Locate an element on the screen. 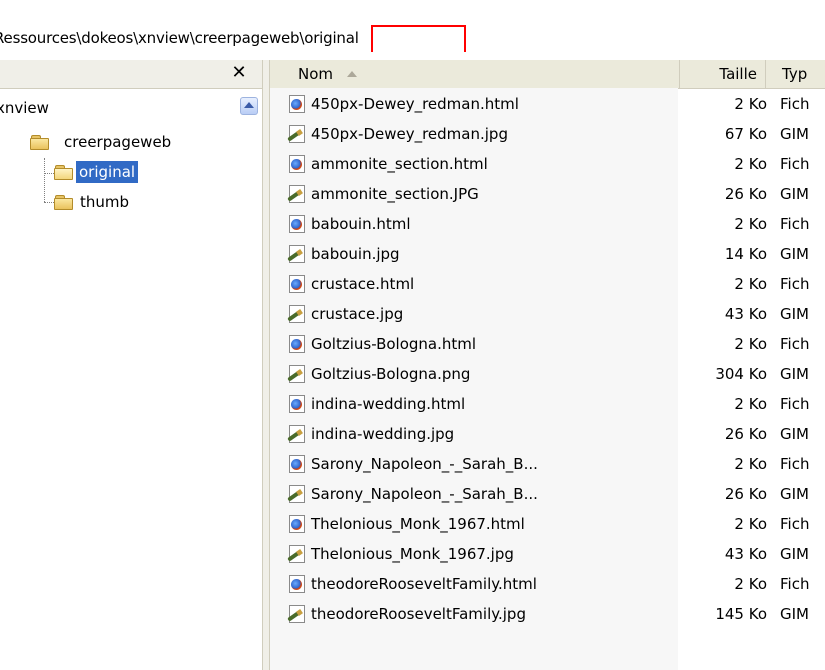  file-size: 145 Ko is located at coordinates (741, 614).